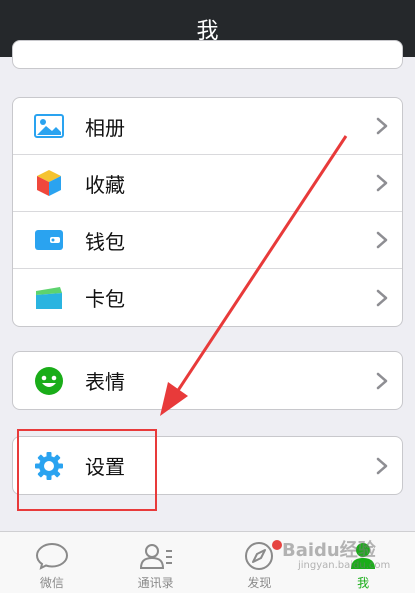  Describe the element at coordinates (105, 184) in the screenshot. I see `menu-item-label: 收藏` at that location.